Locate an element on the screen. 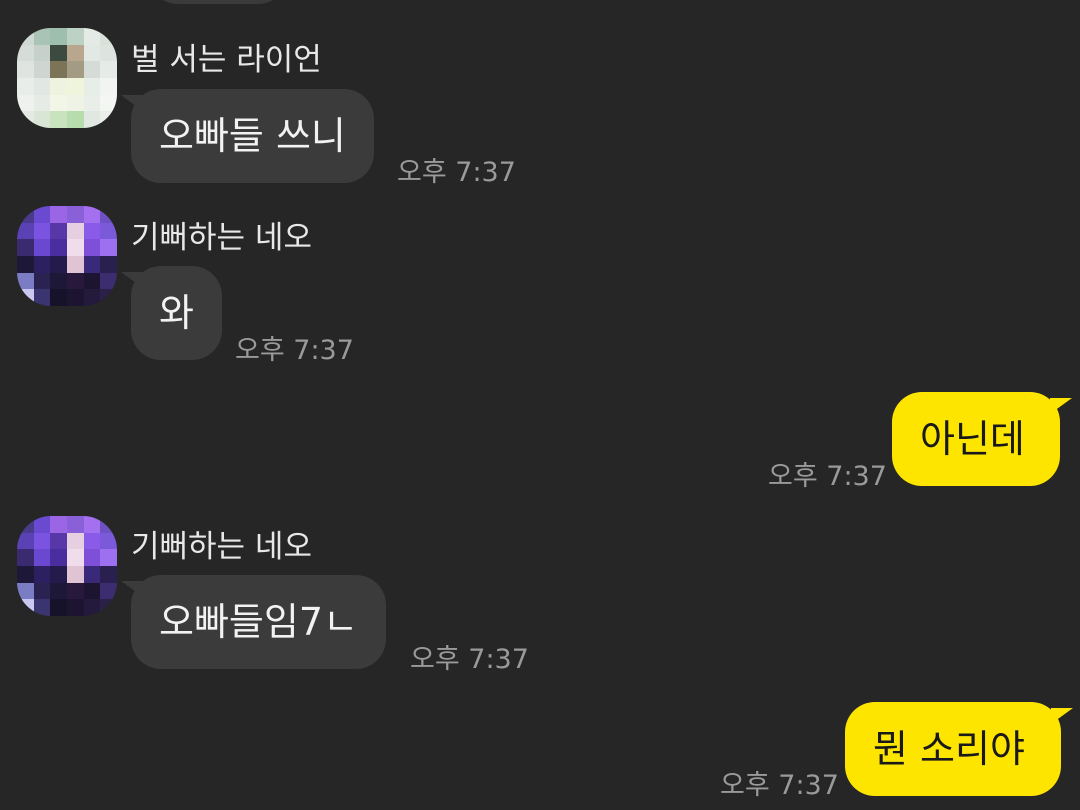  message-bubble: 뭔 소리야 is located at coordinates (959, 749).